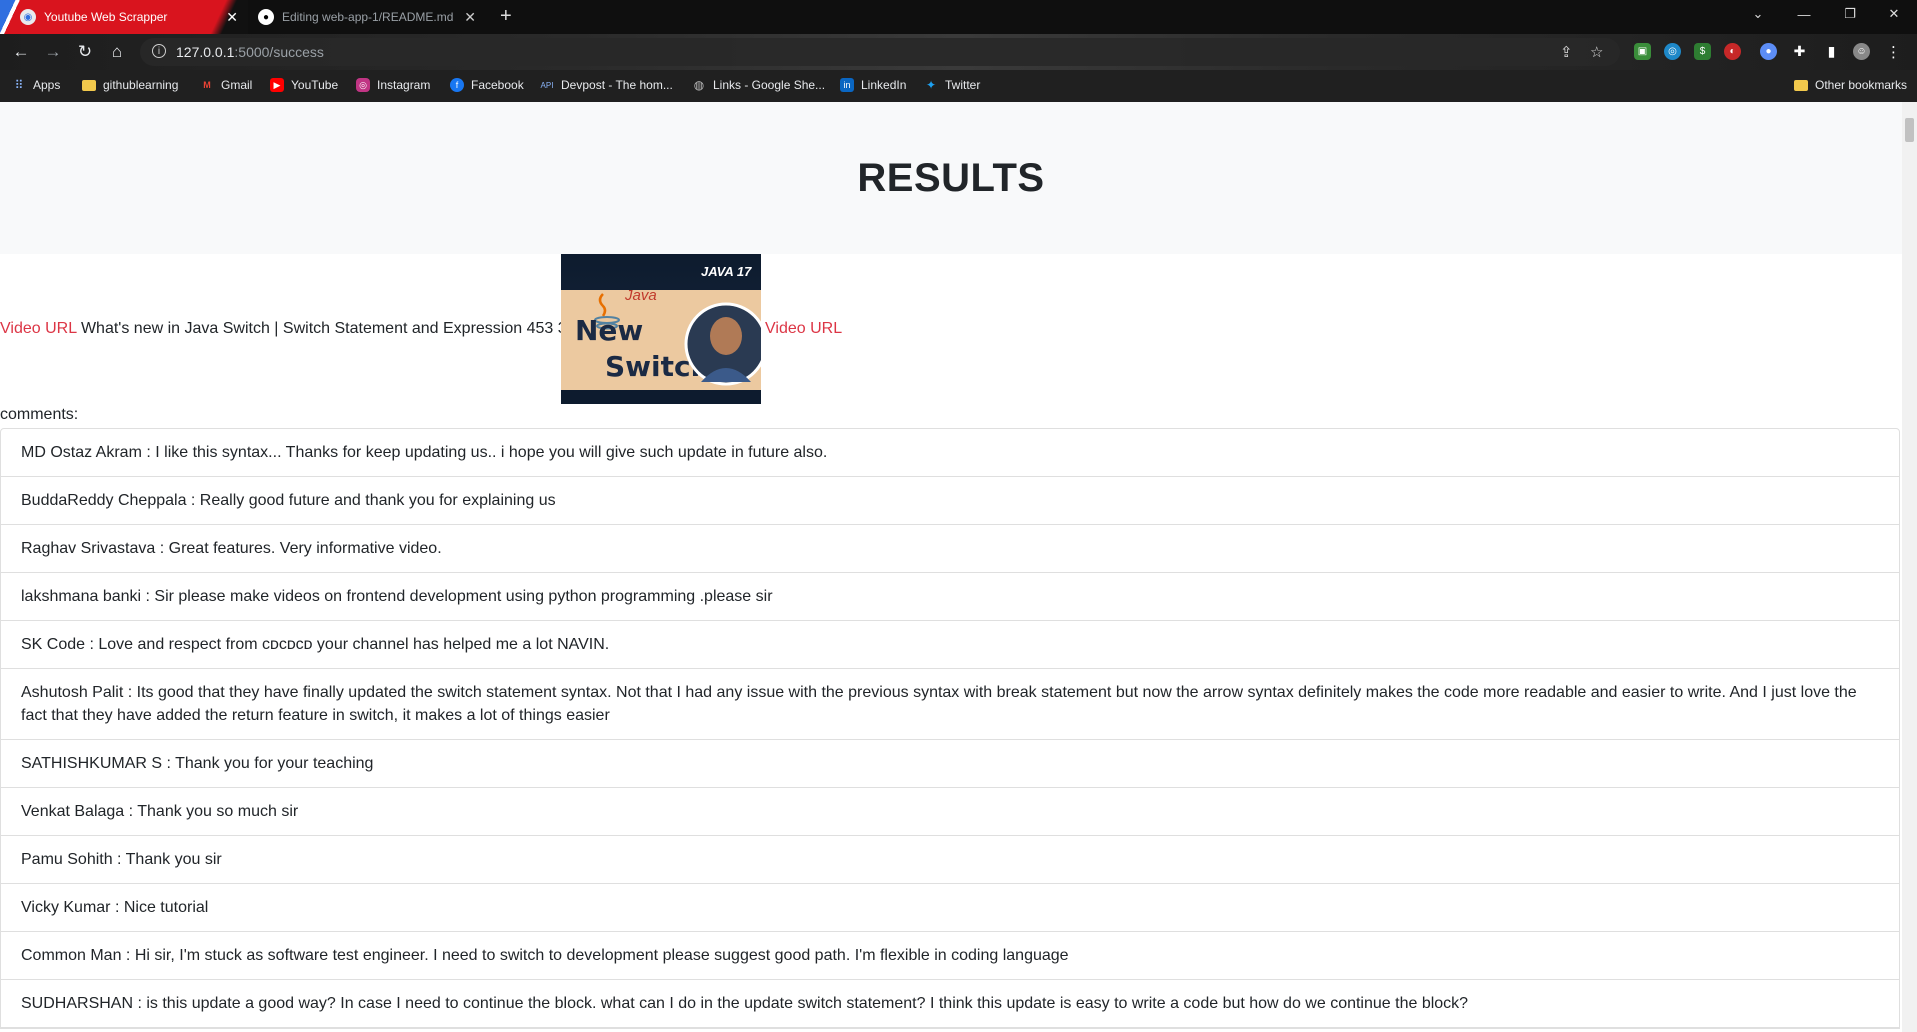 This screenshot has width=1917, height=1032. I want to click on results-header: RESULTS, so click(951, 178).